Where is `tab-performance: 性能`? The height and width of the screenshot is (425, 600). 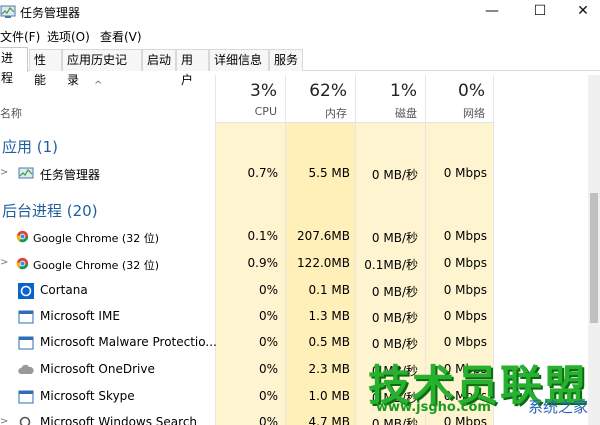 tab-performance: 性能 is located at coordinates (45, 68).